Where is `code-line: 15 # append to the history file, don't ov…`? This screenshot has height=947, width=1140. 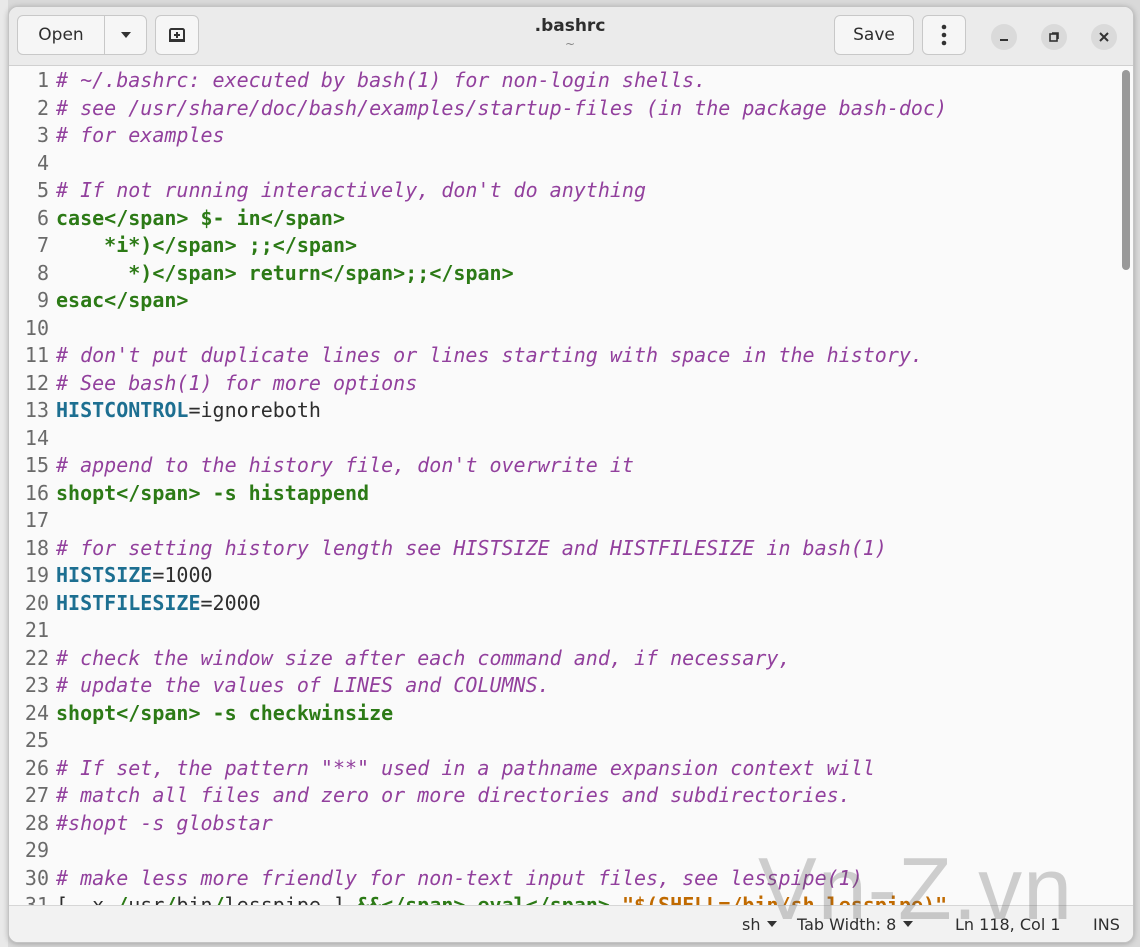
code-line: 15 # append to the history file, don't ov… is located at coordinates (571, 466).